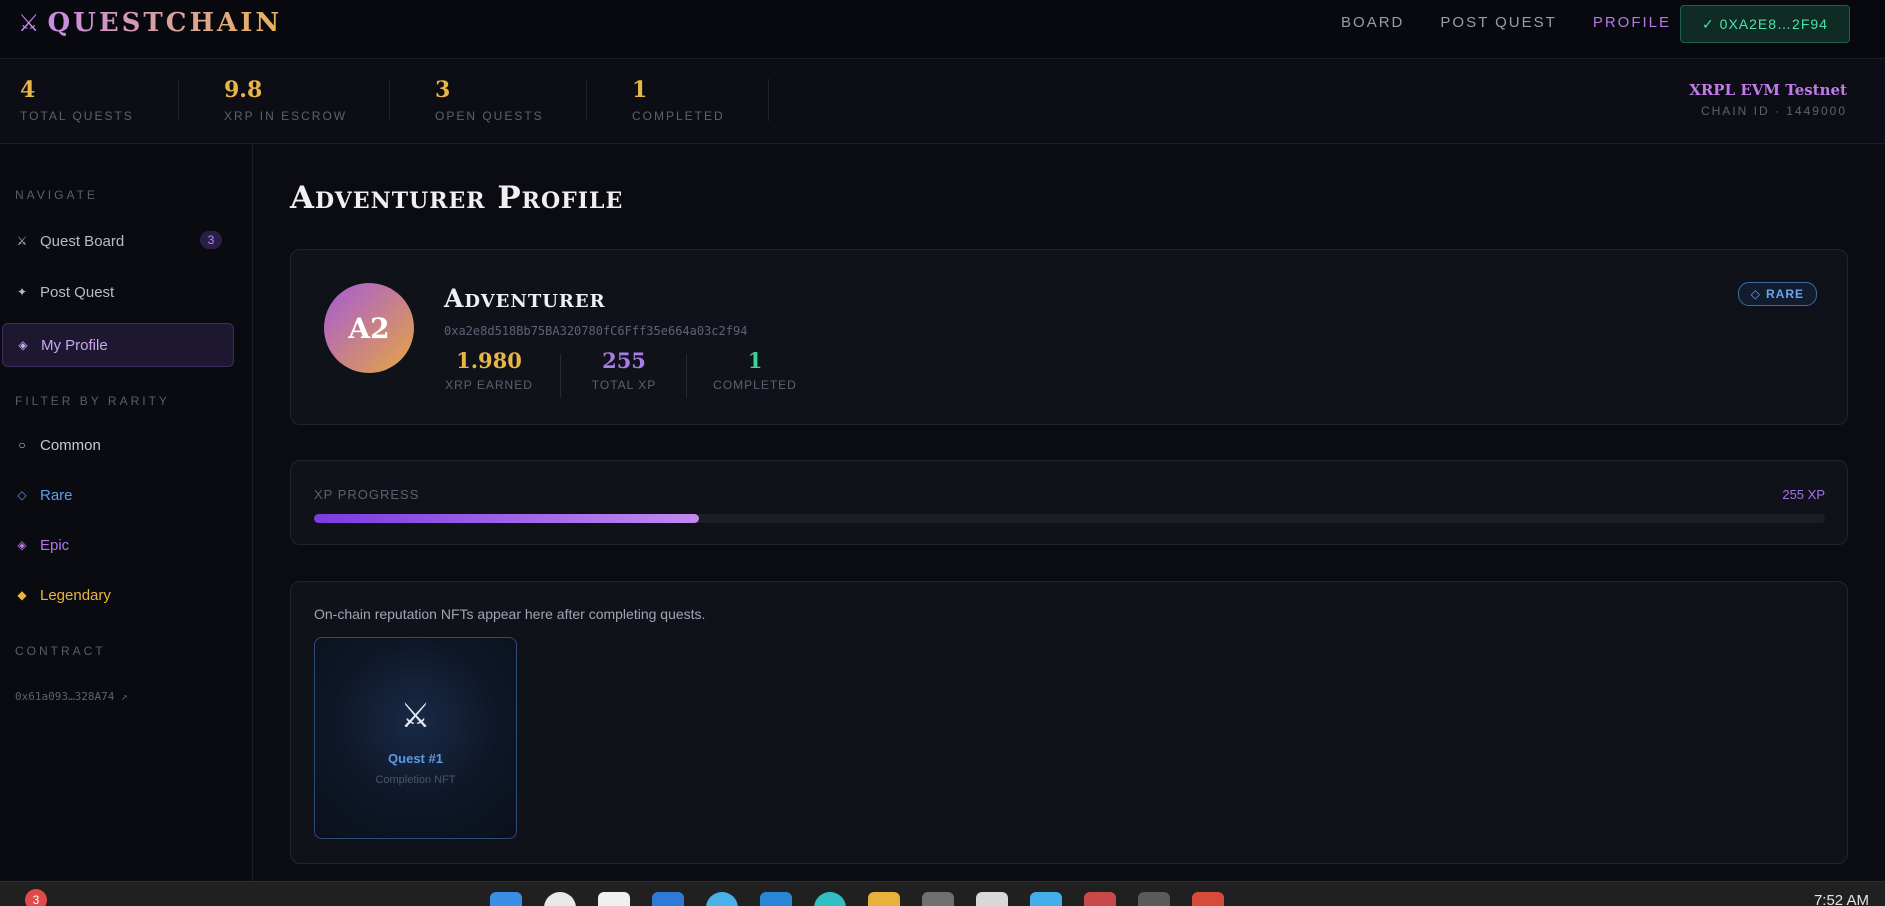 This screenshot has width=1885, height=906. I want to click on rarity-label: RARE, so click(1784, 294).